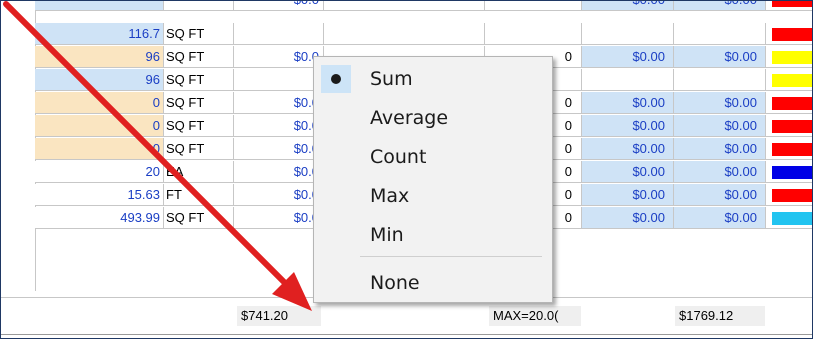  What do you see at coordinates (99, 34) in the screenshot?
I see `qty-cell: 116.7` at bounding box center [99, 34].